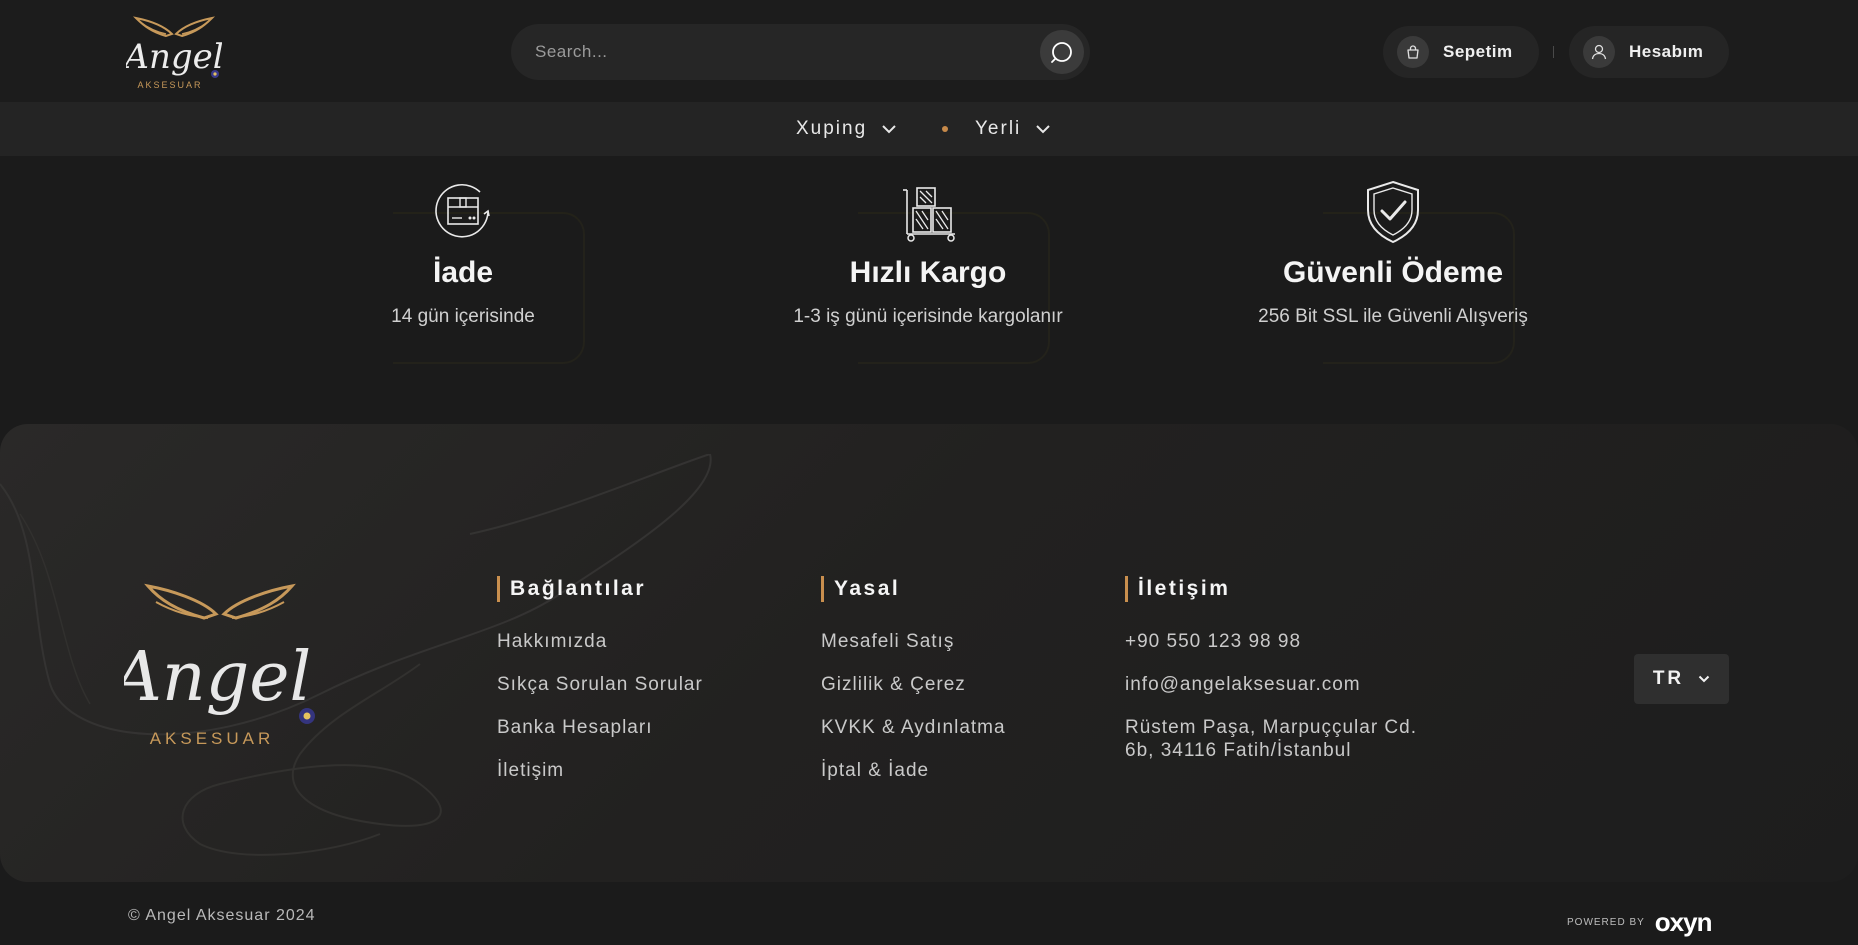 This screenshot has width=1858, height=945. I want to click on site-logo: Angel AKSESUAR, so click(172, 50).